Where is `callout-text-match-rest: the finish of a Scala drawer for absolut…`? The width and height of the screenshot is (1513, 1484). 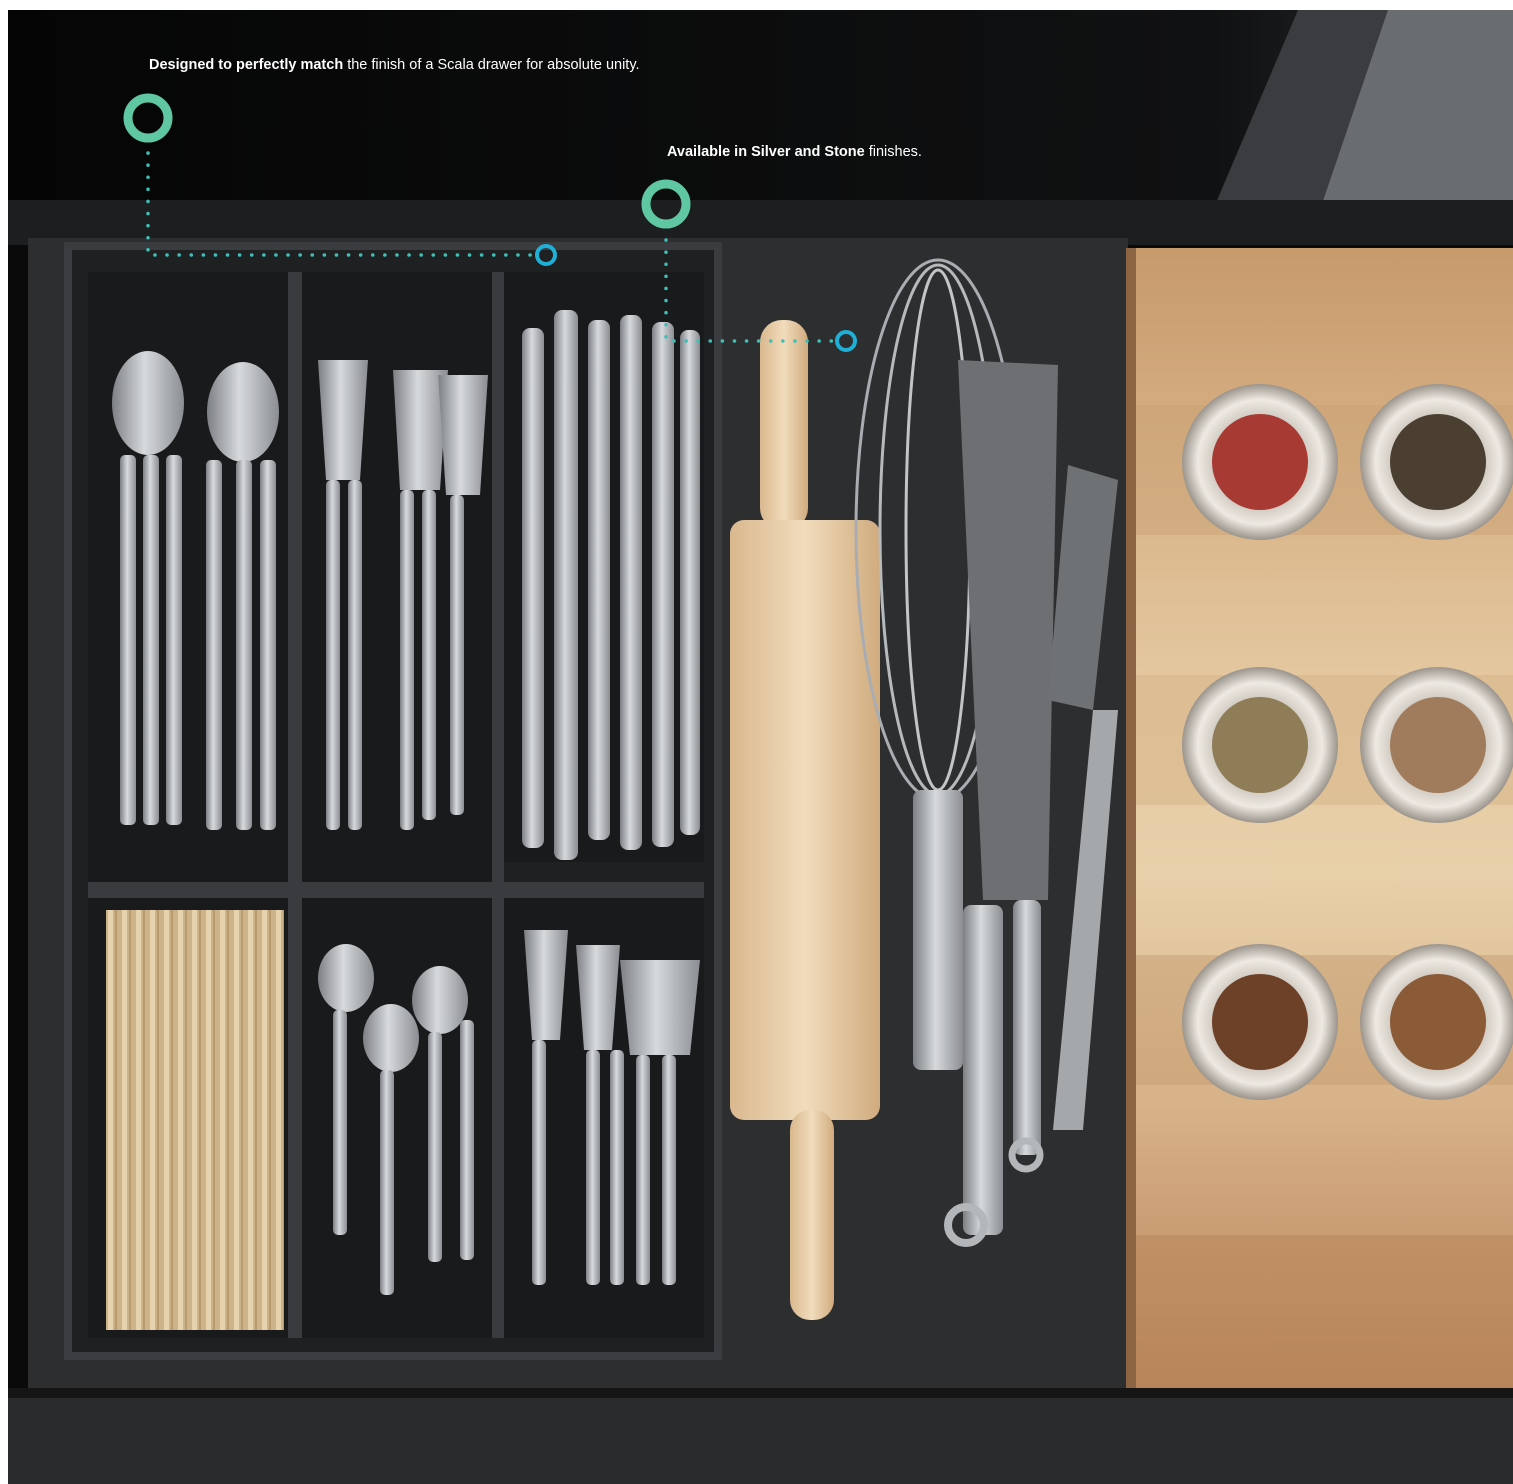
callout-text-match-rest: the finish of a Scala drawer for absolut… is located at coordinates (491, 65).